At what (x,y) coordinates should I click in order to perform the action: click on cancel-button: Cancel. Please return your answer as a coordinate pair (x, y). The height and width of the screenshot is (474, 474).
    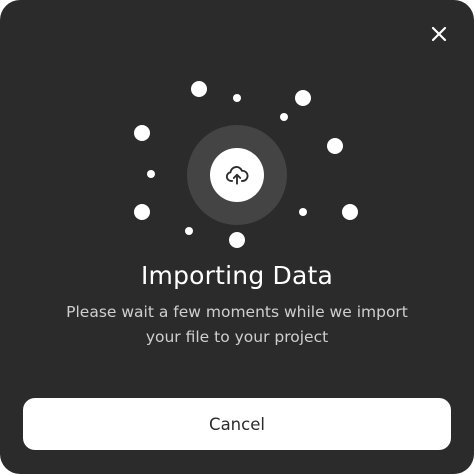
    Looking at the image, I should click on (237, 424).